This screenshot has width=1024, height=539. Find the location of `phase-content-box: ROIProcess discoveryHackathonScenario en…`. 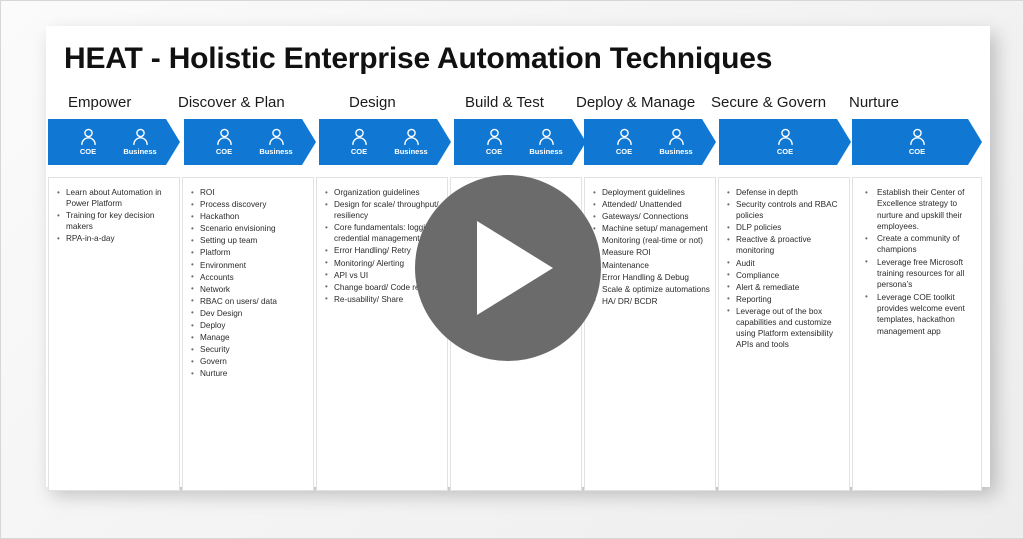

phase-content-box: ROIProcess discoveryHackathonScenario en… is located at coordinates (248, 334).